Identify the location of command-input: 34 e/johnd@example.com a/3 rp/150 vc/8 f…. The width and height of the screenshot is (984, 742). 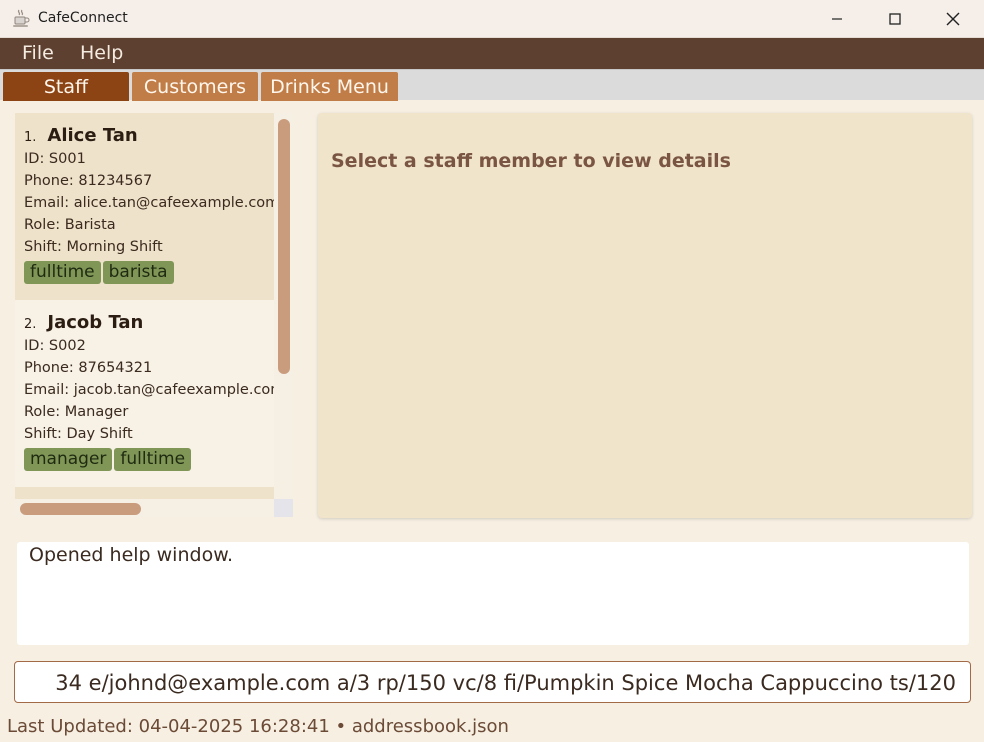
(492, 682).